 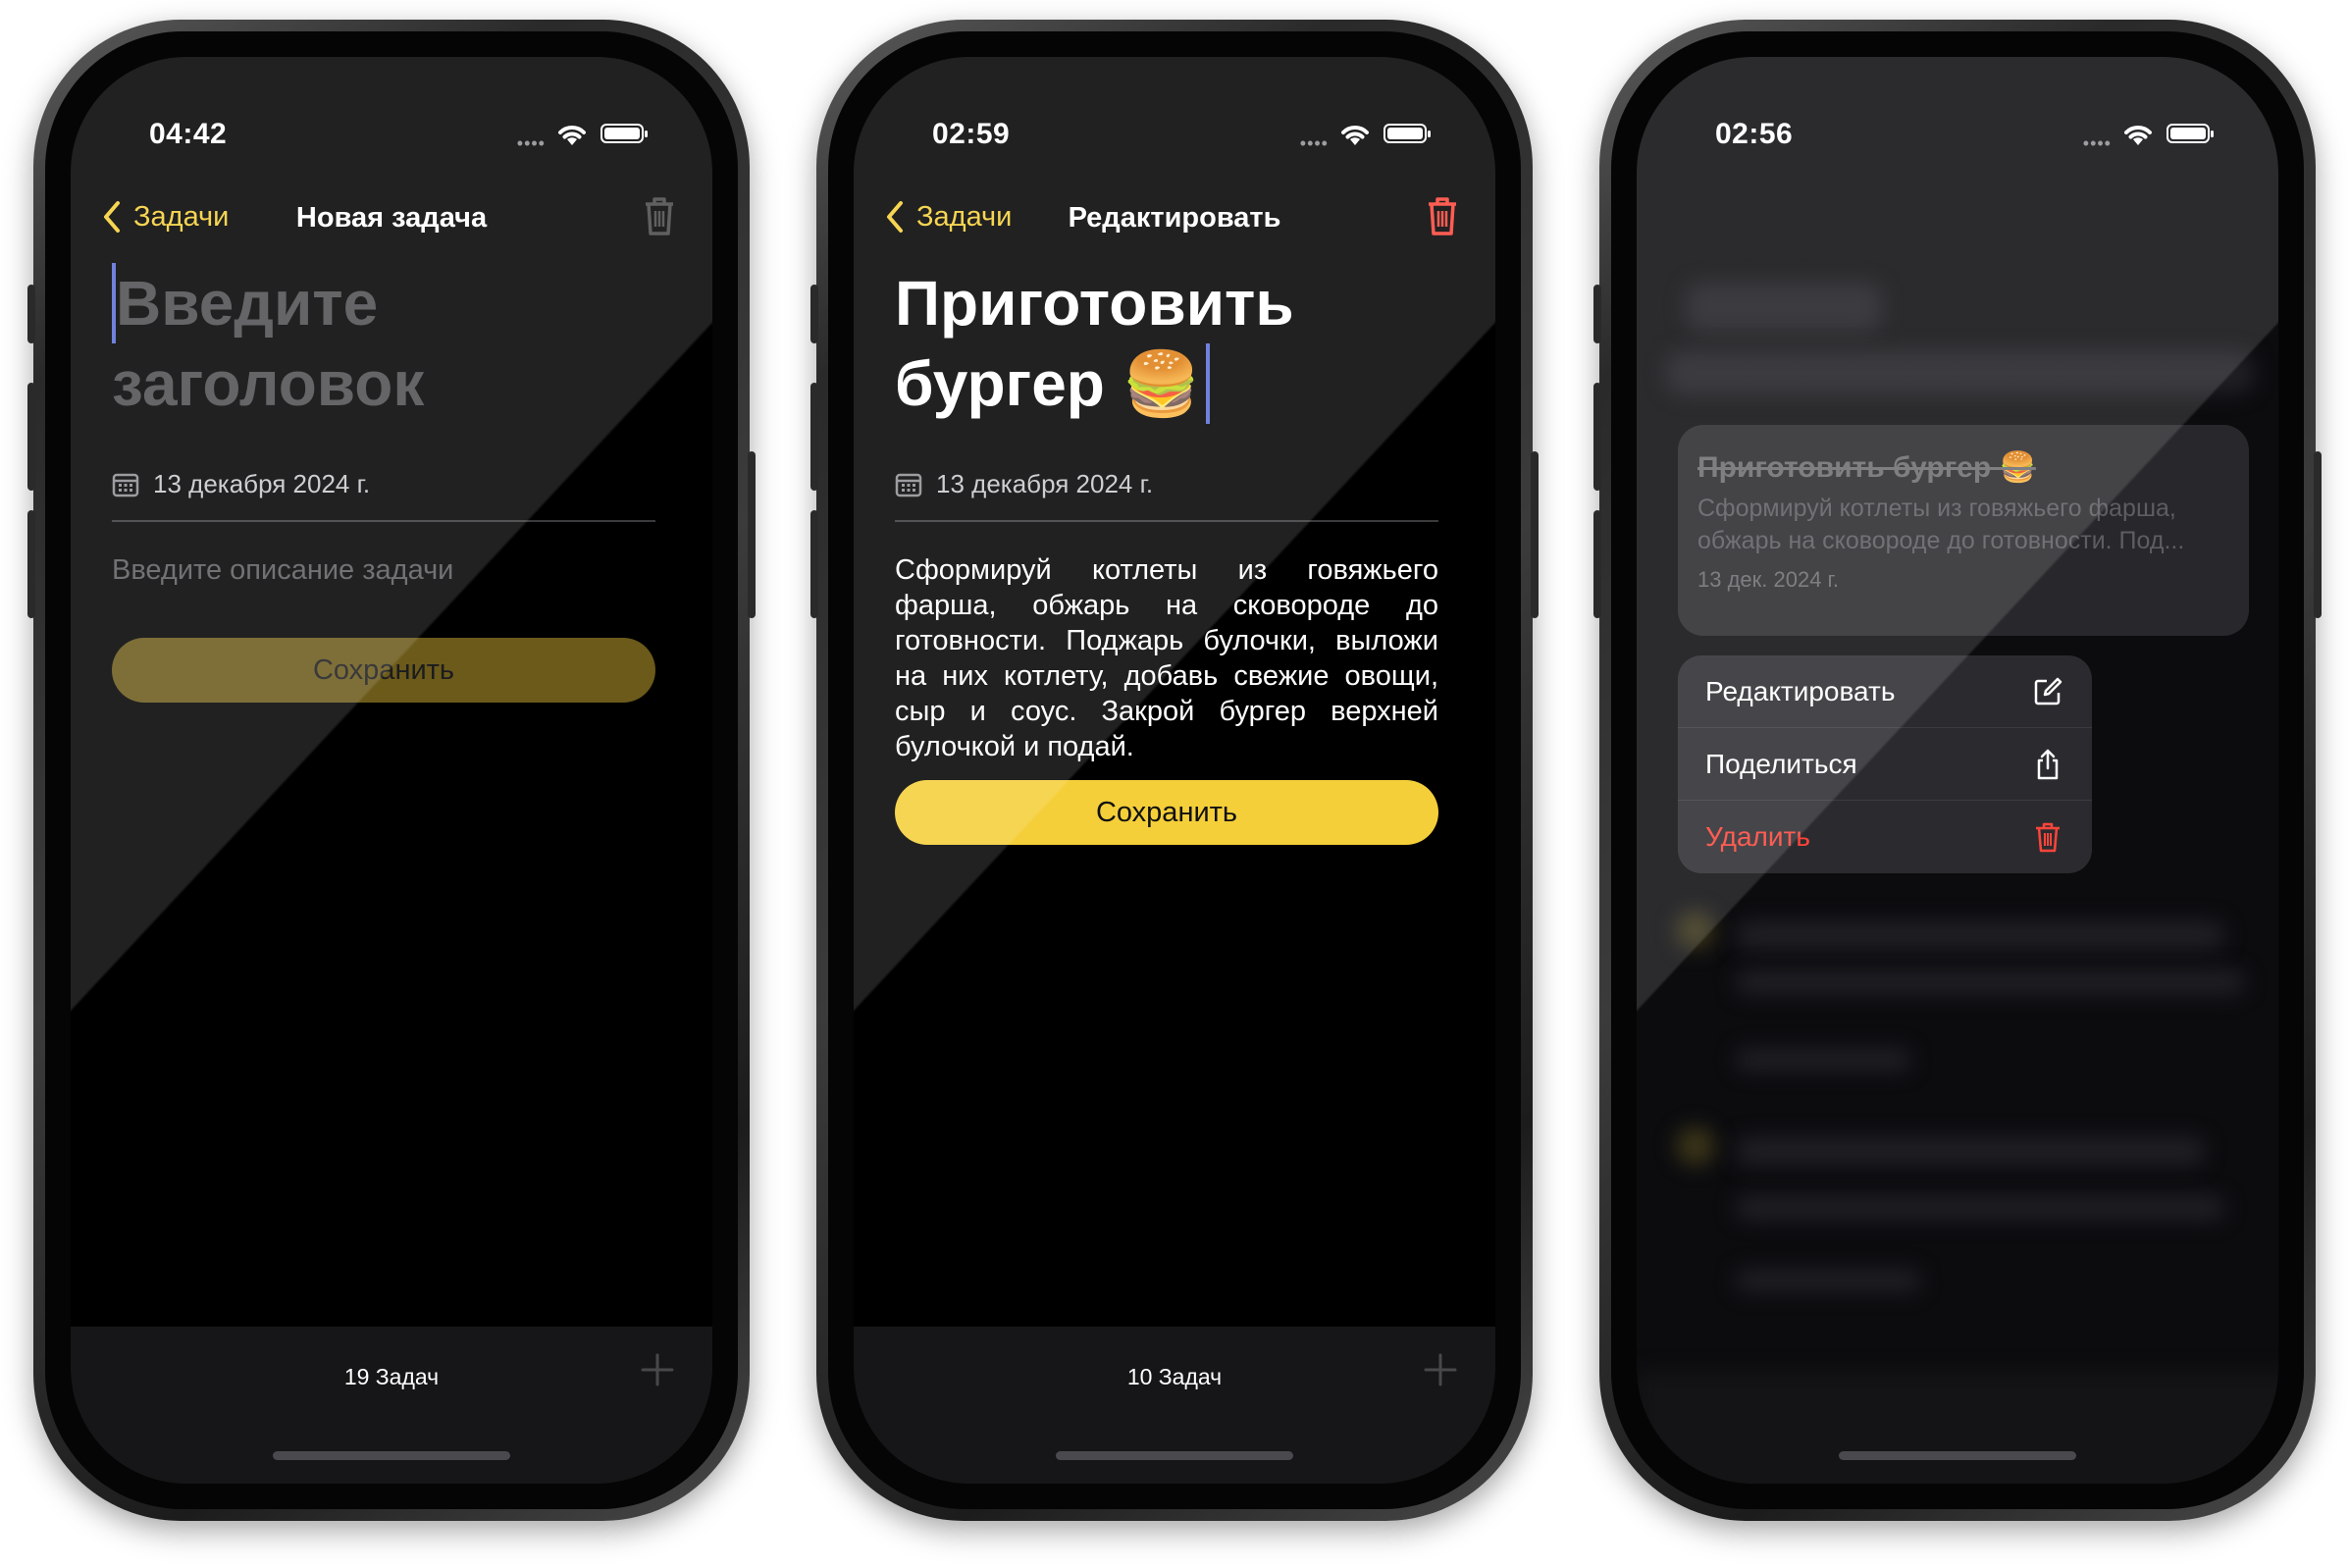 I want to click on menu-item-share: Поделиться, so click(x=1885, y=764).